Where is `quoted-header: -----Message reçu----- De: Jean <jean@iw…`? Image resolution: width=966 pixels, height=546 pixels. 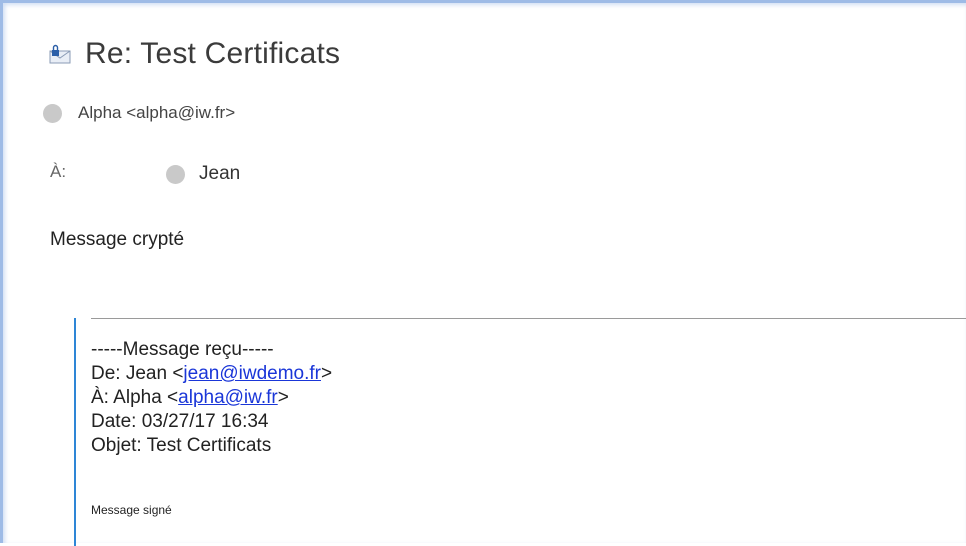 quoted-header: -----Message reçu----- De: Jean <jean@iw… is located at coordinates (211, 398).